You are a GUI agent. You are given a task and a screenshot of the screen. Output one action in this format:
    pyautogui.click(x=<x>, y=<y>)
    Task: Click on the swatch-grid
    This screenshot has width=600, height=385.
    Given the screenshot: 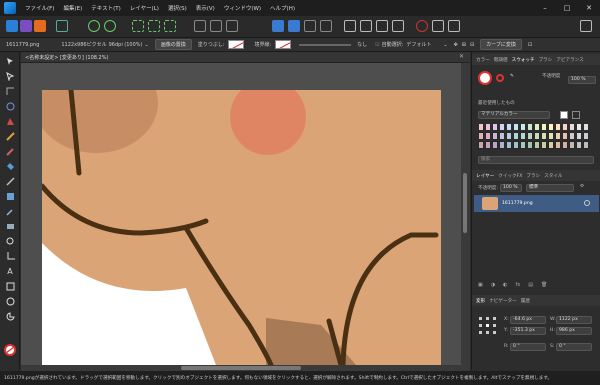 What is the action you would take?
    pyautogui.click(x=534, y=137)
    